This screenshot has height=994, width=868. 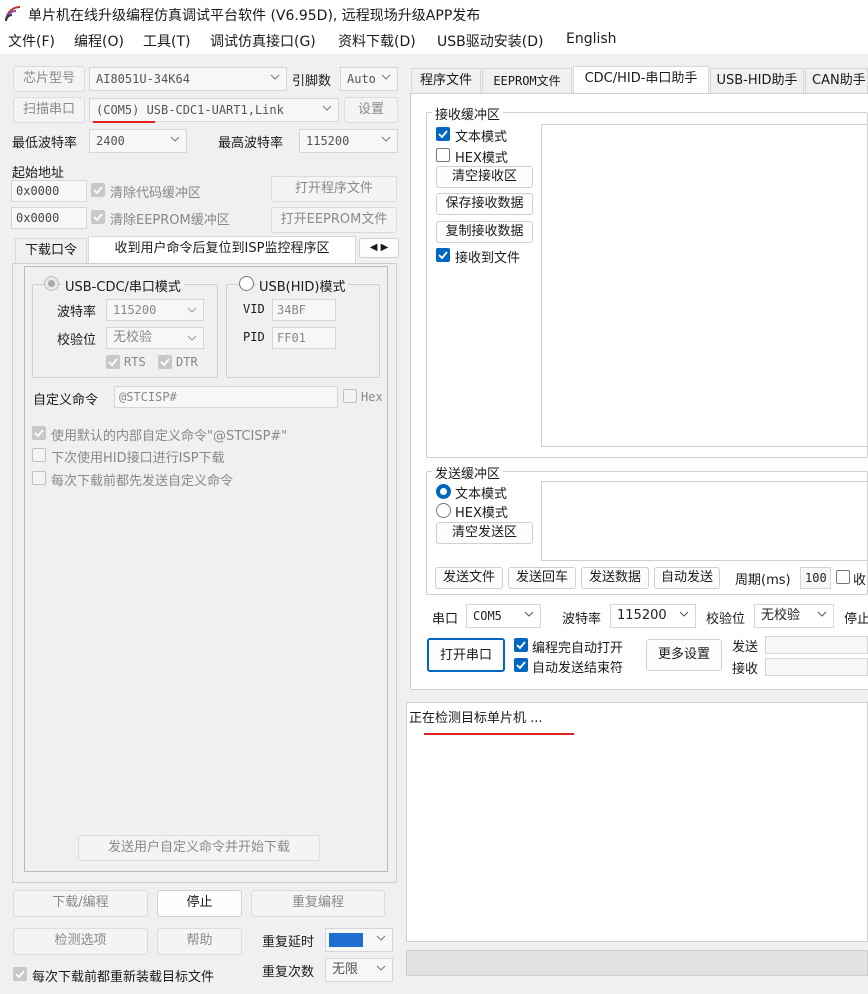 I want to click on send-before-download-checkbox, so click(x=39, y=478).